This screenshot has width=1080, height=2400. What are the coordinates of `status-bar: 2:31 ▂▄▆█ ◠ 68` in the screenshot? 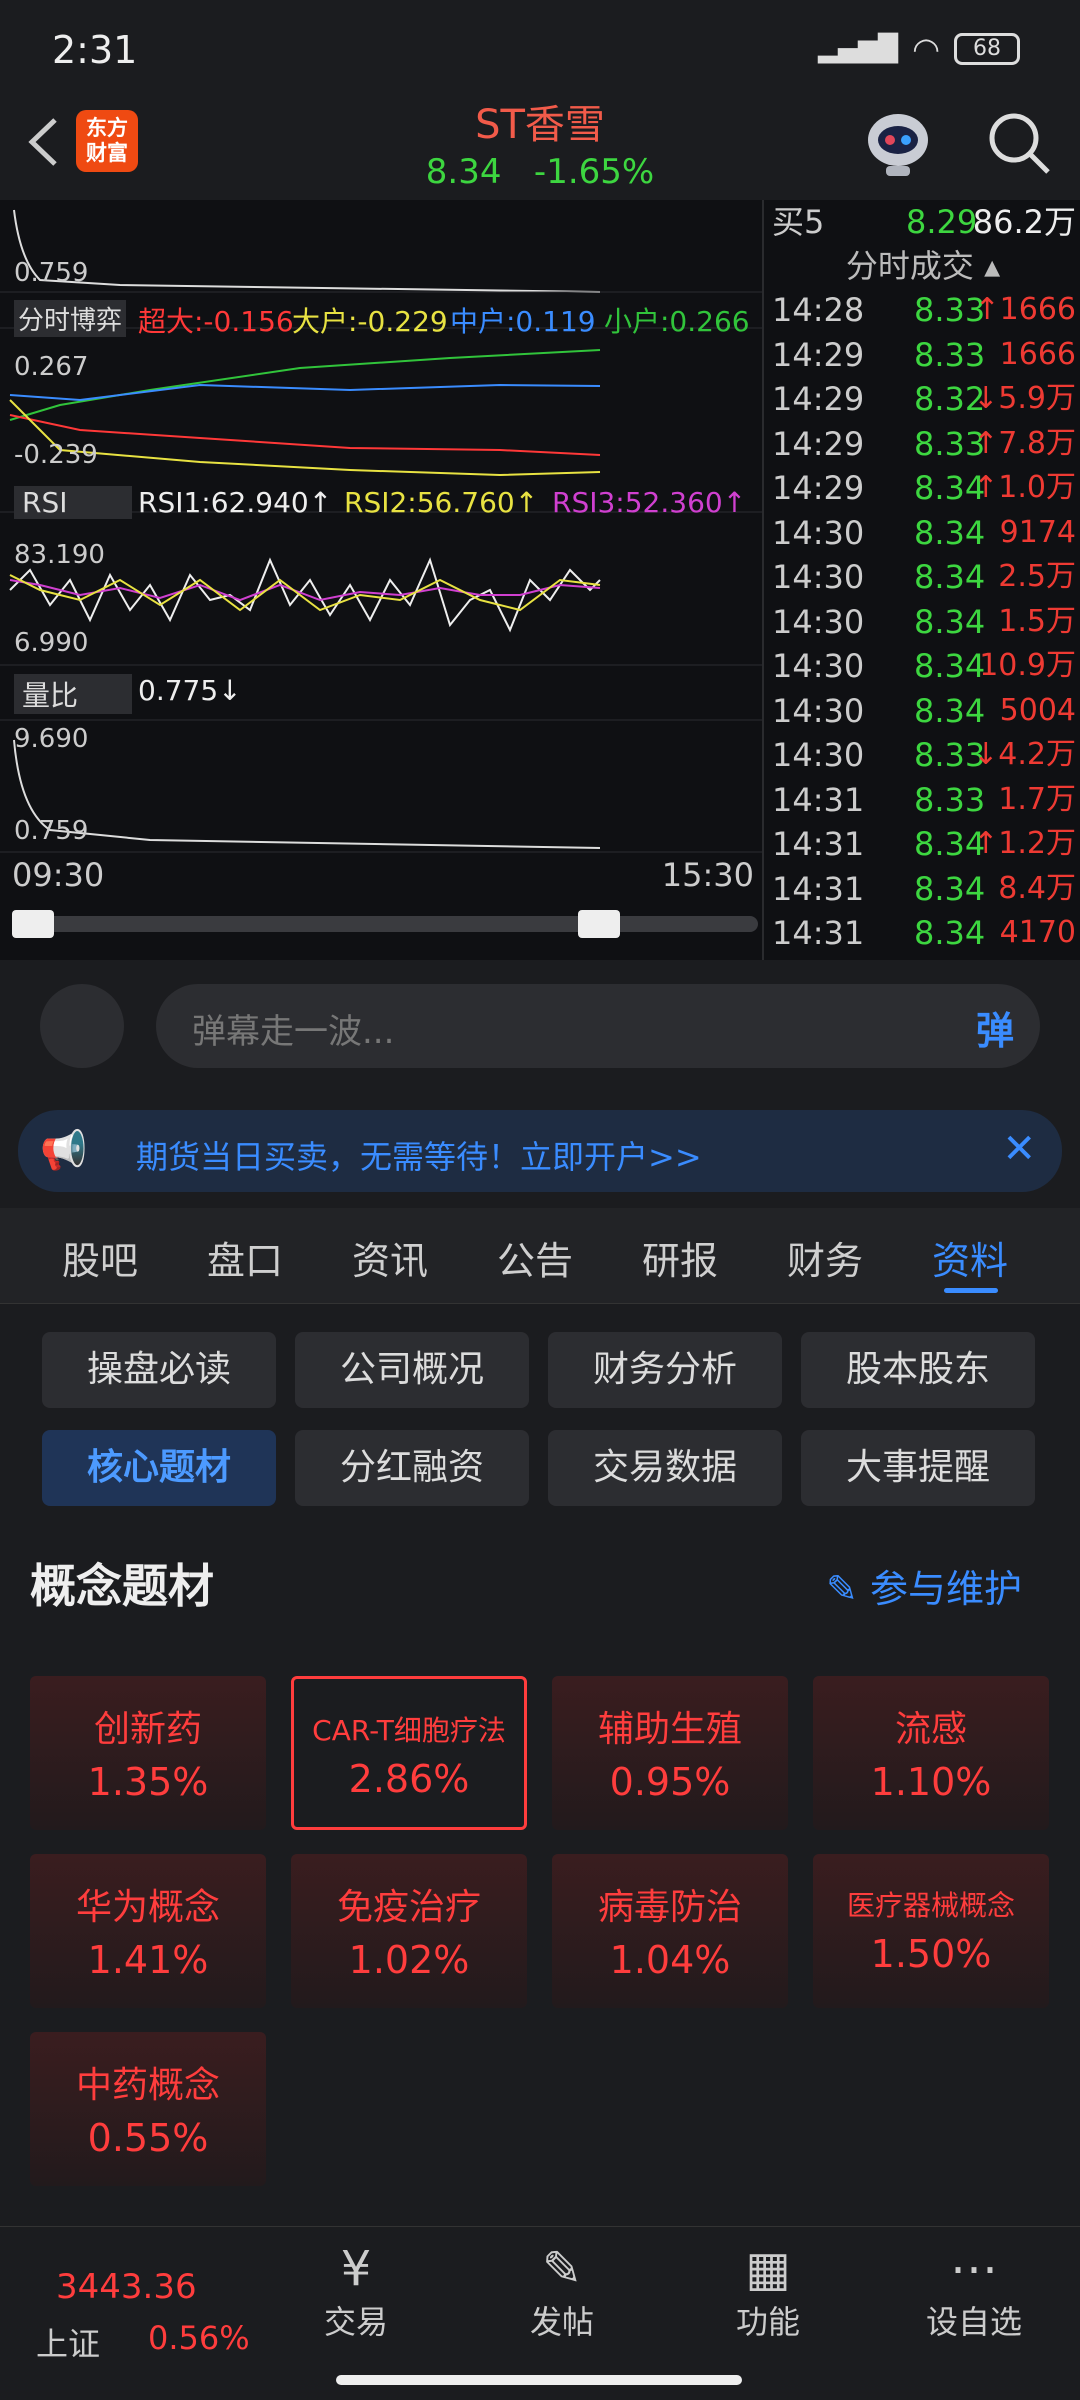 It's located at (540, 50).